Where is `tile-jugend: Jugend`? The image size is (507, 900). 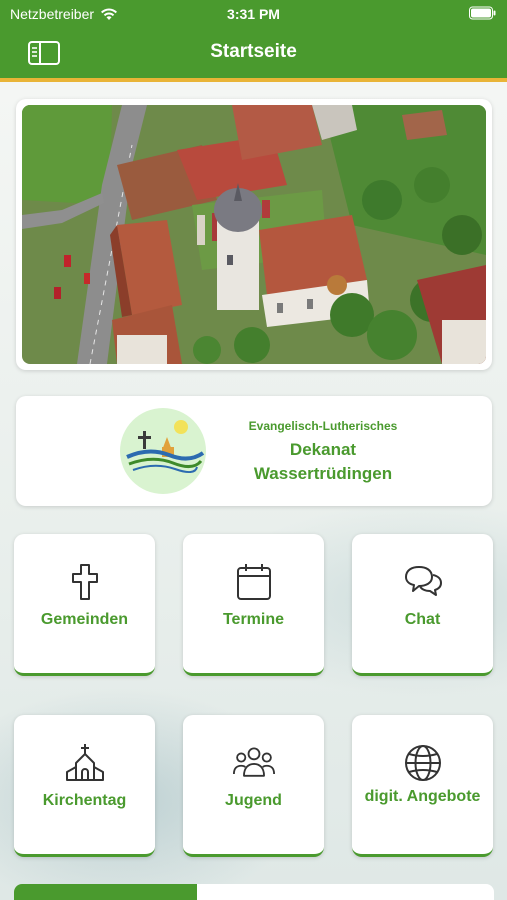 tile-jugend: Jugend is located at coordinates (253, 786).